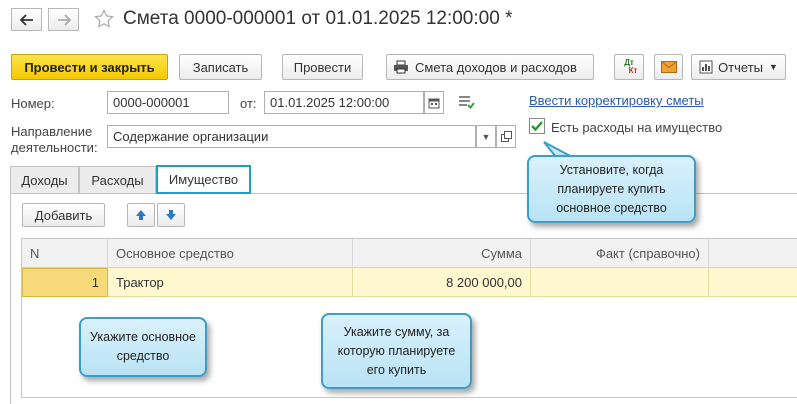 This screenshot has height=404, width=797. Describe the element at coordinates (620, 282) in the screenshot. I see `cell-fact` at that location.